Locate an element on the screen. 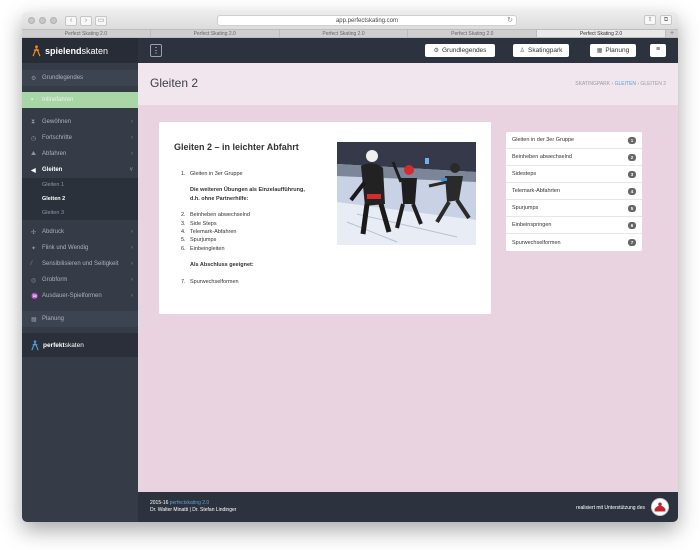 Image resolution: width=700 pixels, height=550 pixels. sidebar-item-label: Gewöhnen is located at coordinates (57, 122).